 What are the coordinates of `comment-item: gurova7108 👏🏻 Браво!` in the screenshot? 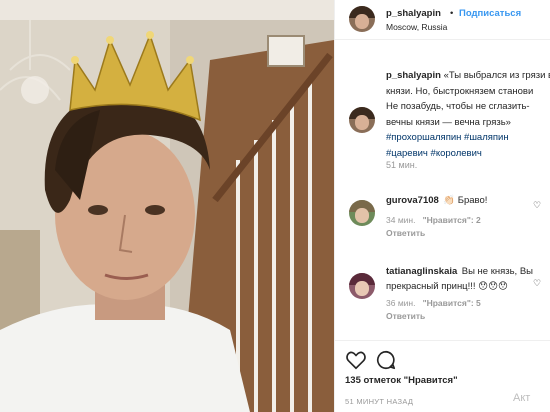 It's located at (466, 199).